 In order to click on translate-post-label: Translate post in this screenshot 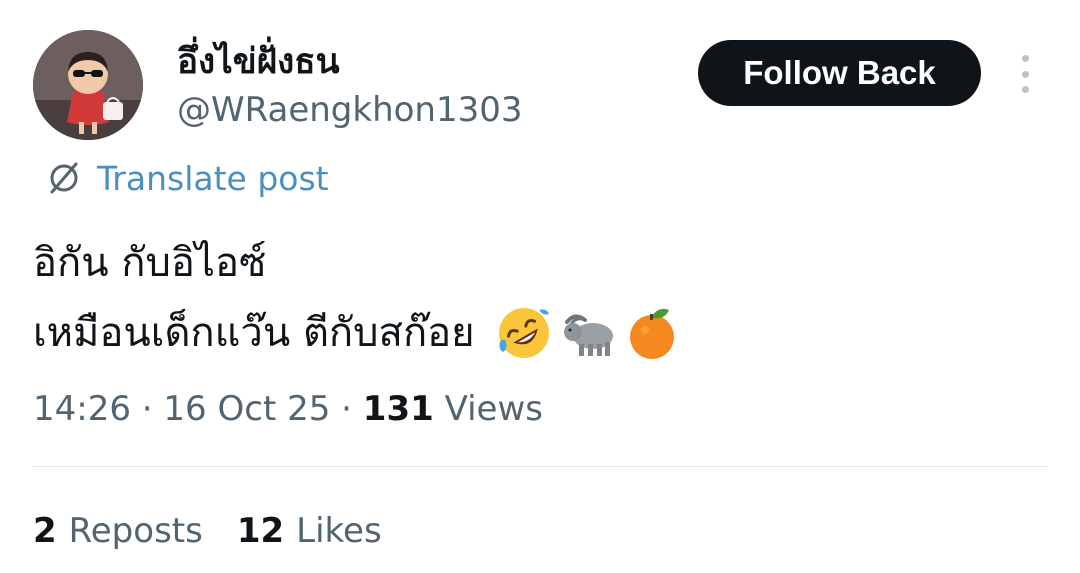, I will do `click(213, 178)`.